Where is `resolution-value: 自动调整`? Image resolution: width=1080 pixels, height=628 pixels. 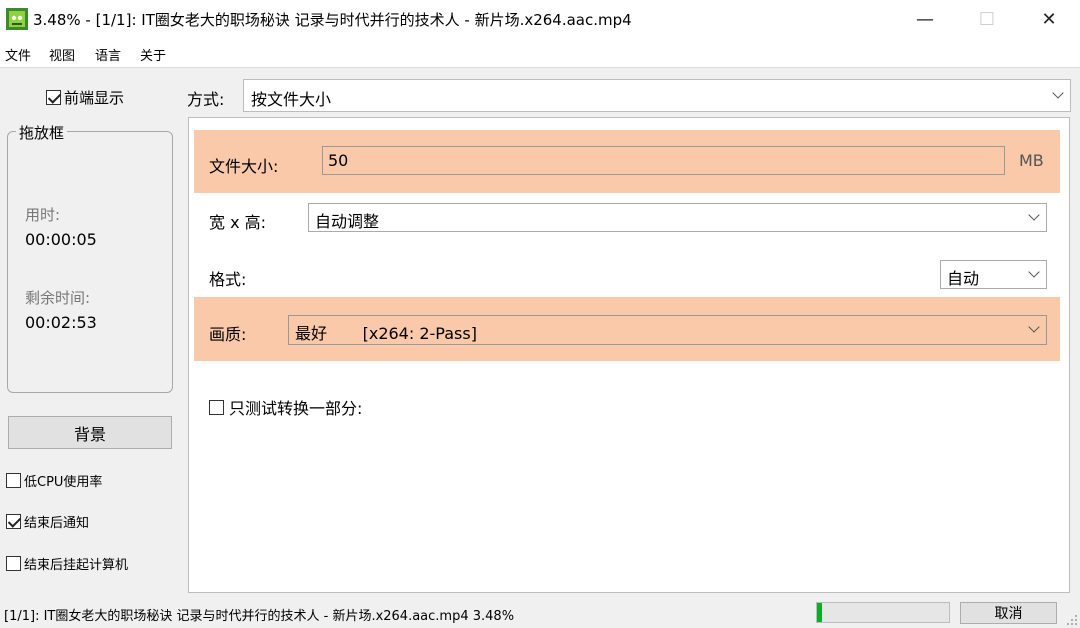
resolution-value: 自动调整 is located at coordinates (347, 221).